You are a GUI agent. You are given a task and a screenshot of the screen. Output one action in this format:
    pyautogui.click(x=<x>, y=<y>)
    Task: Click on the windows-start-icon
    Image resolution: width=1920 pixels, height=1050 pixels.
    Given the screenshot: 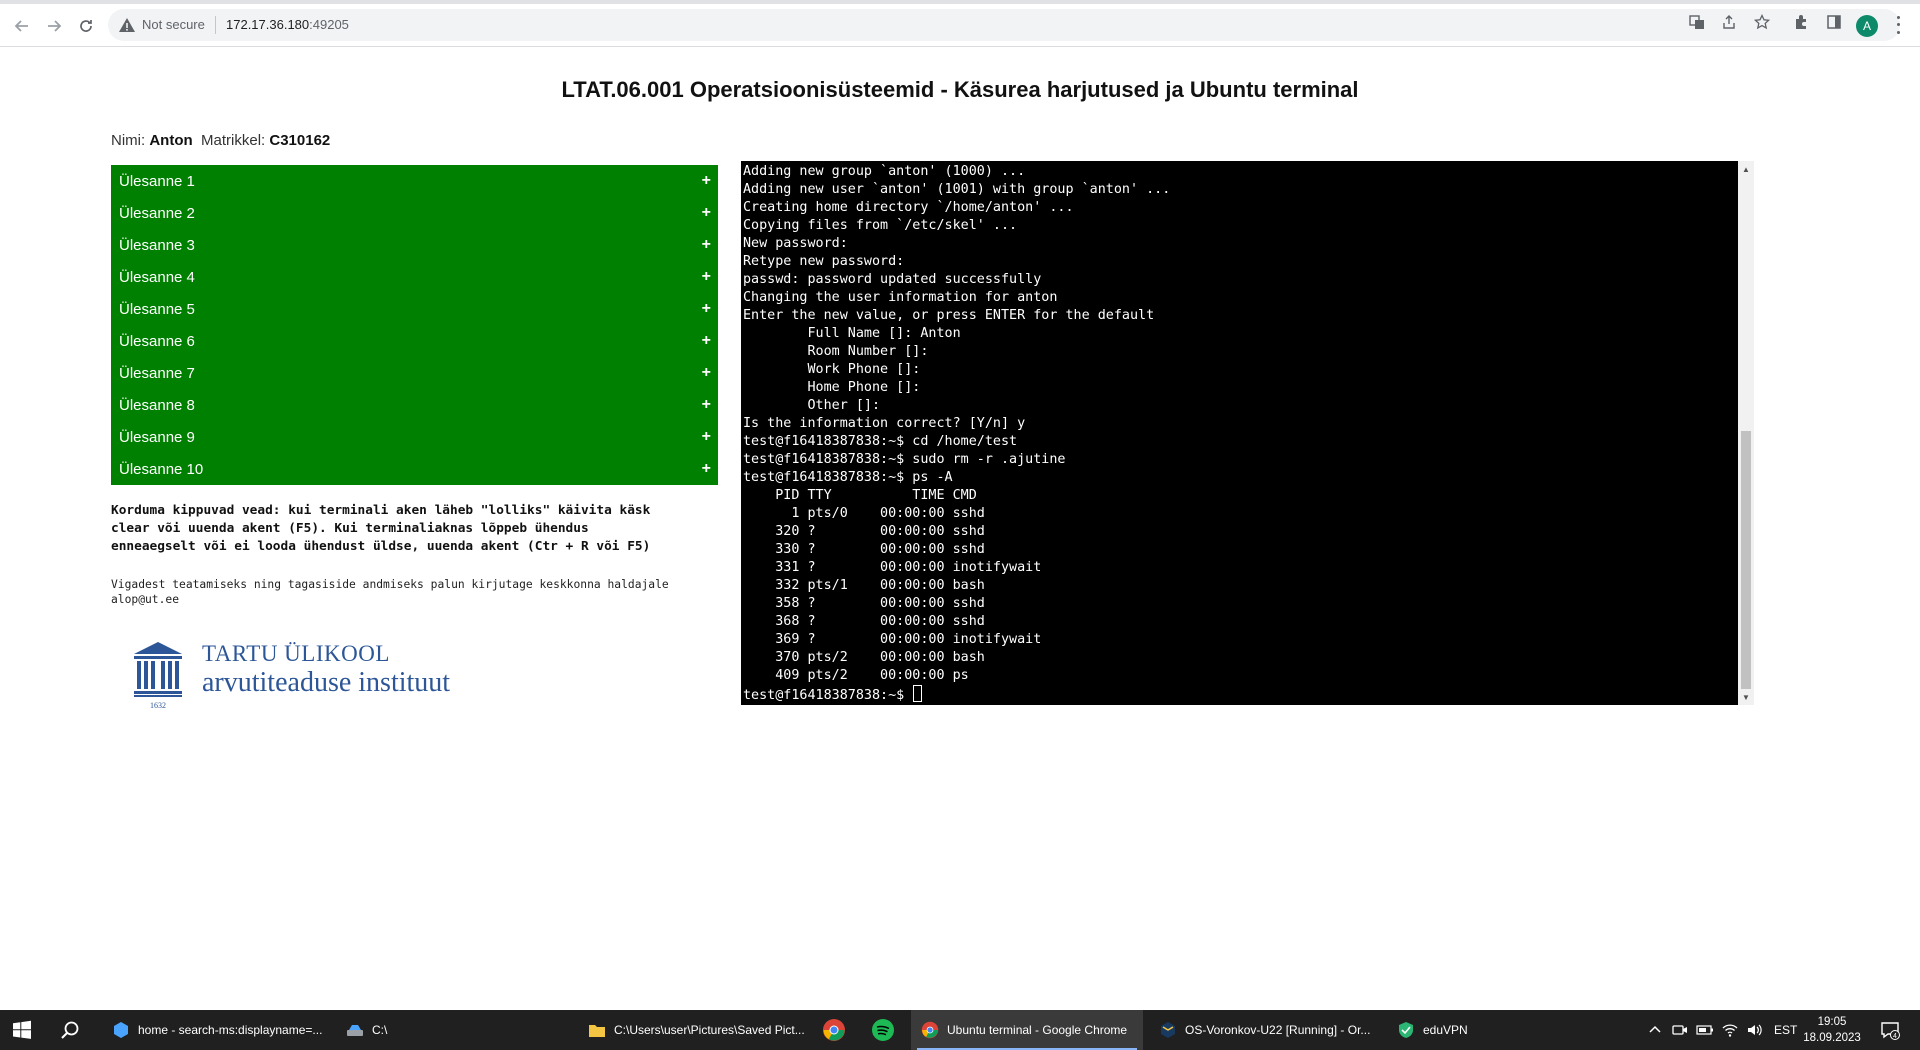 What is the action you would take?
    pyautogui.click(x=22, y=1030)
    